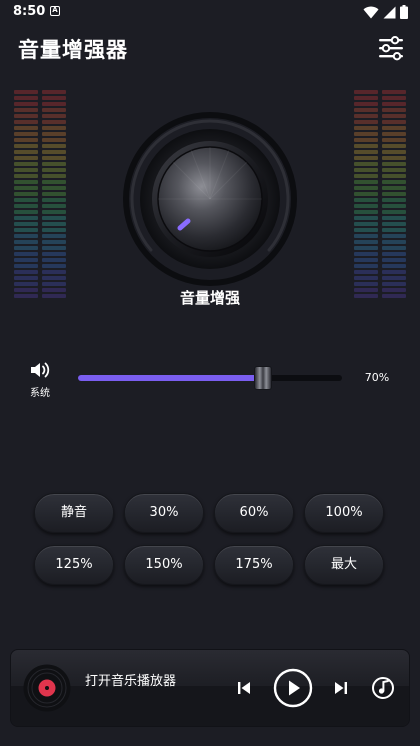 This screenshot has height=746, width=420. I want to click on preset-button-150: 150%, so click(164, 565).